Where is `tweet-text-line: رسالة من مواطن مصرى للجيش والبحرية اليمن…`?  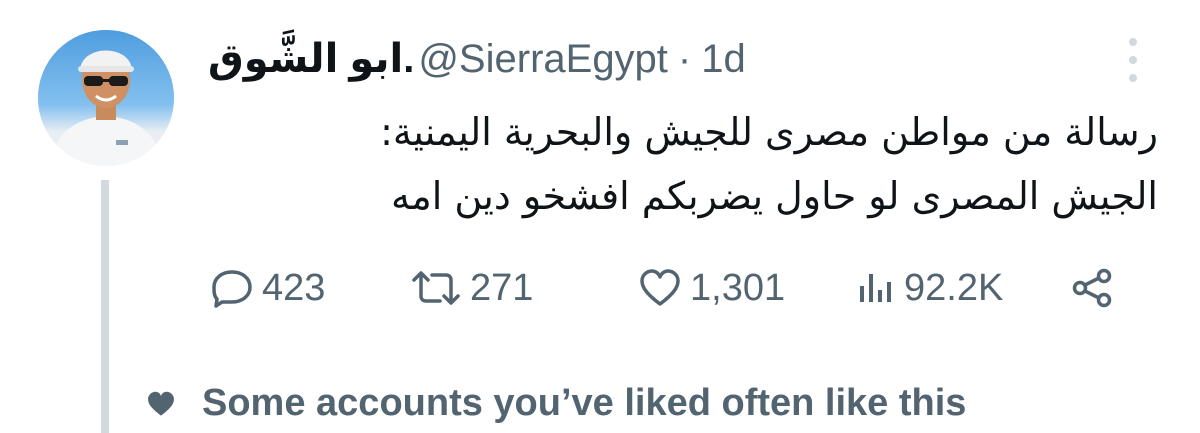 tweet-text-line: رسالة من مواطن مصرى للجيش والبحرية اليمن… is located at coordinates (769, 132).